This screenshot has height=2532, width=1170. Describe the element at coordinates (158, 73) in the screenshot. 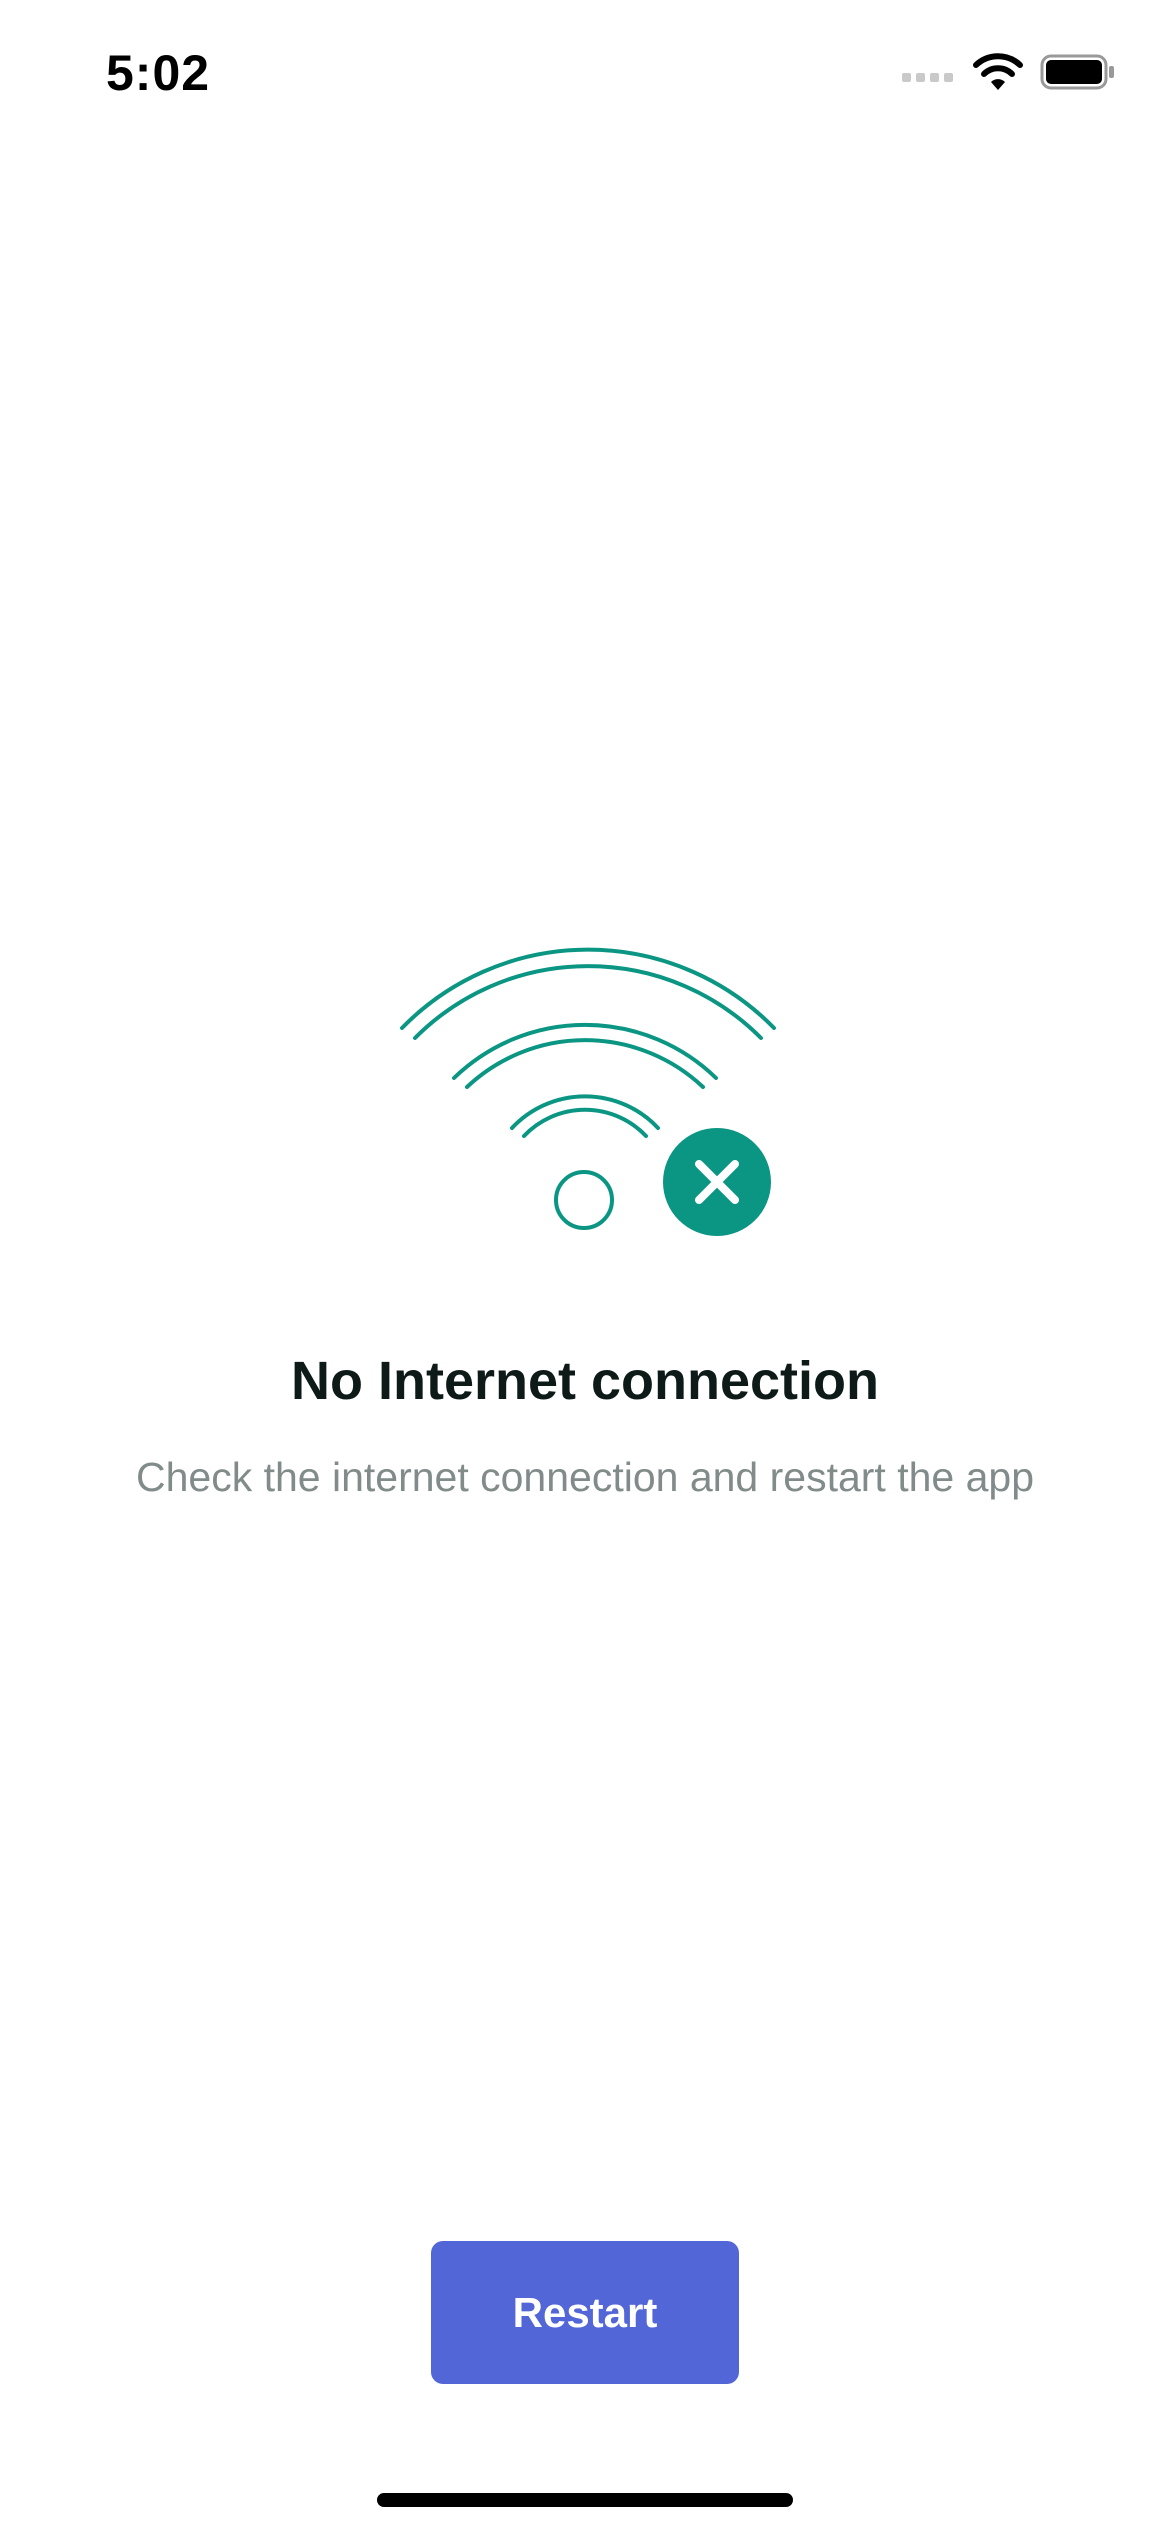

I see `status-time: 5:02` at that location.